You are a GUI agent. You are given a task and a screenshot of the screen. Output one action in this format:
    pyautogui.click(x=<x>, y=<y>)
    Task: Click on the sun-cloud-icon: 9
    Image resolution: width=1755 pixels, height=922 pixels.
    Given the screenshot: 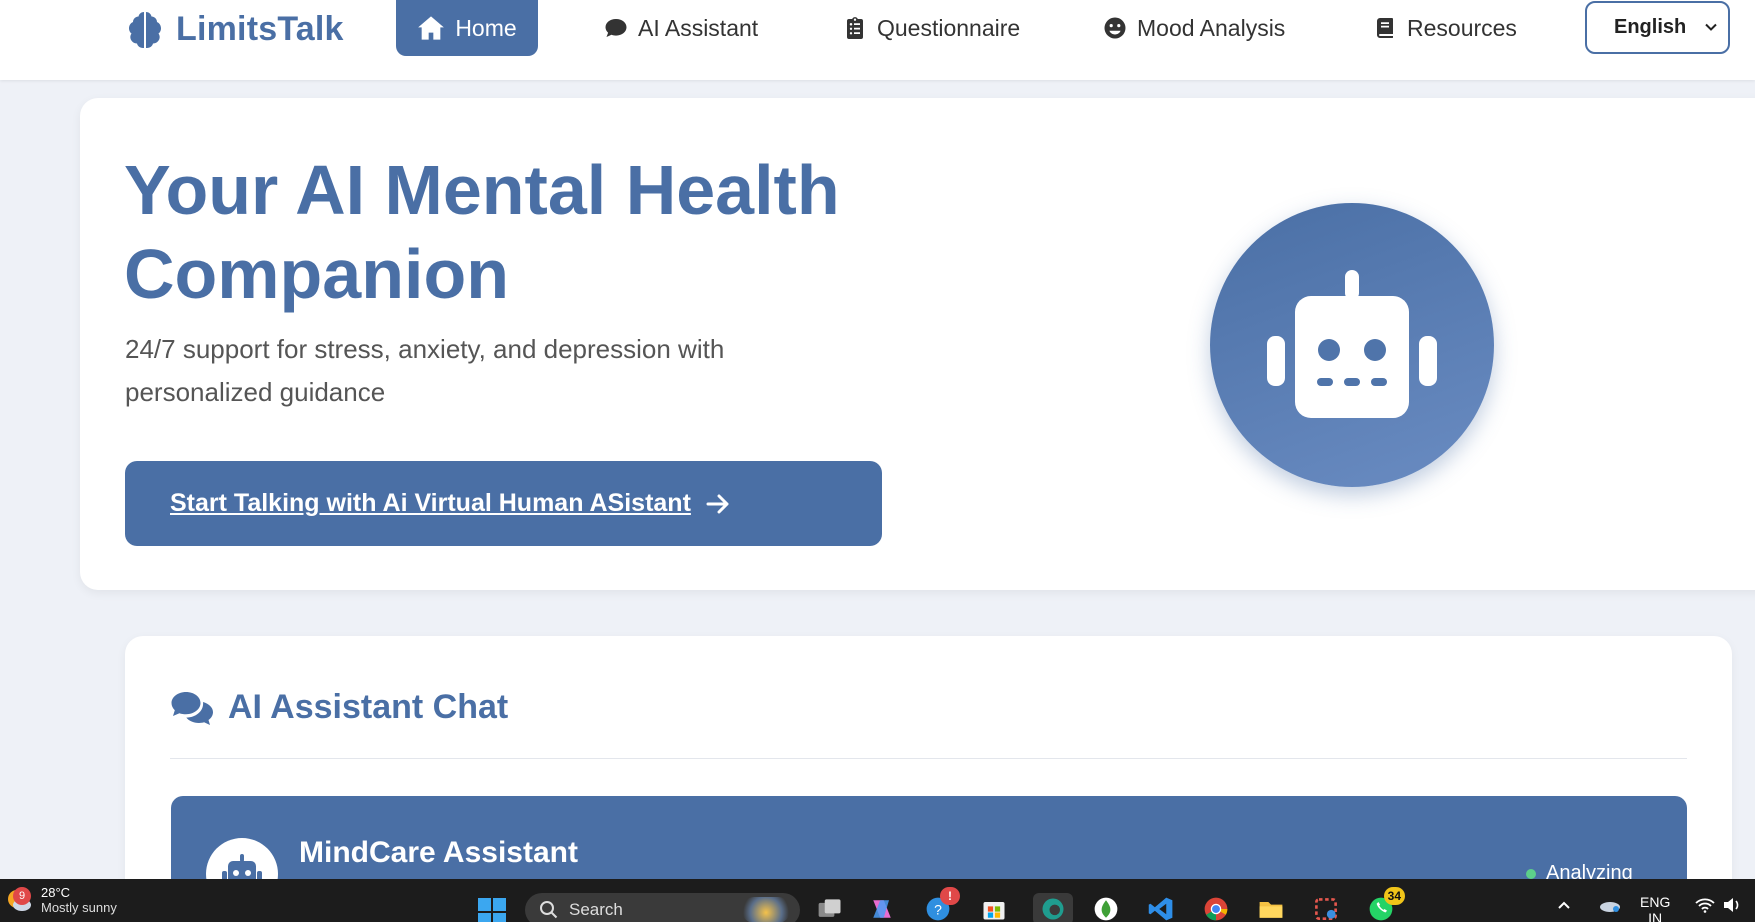 What is the action you would take?
    pyautogui.click(x=19, y=899)
    